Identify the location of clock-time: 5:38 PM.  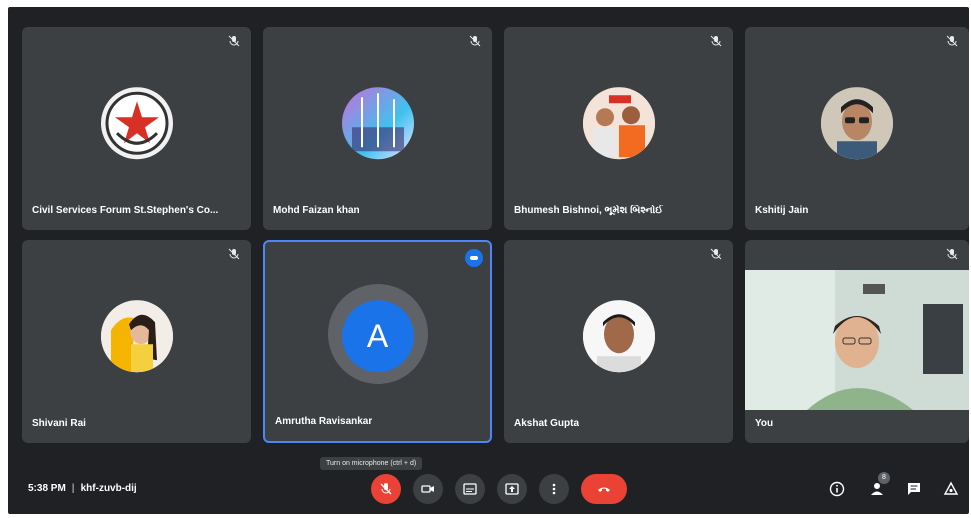
(47, 488).